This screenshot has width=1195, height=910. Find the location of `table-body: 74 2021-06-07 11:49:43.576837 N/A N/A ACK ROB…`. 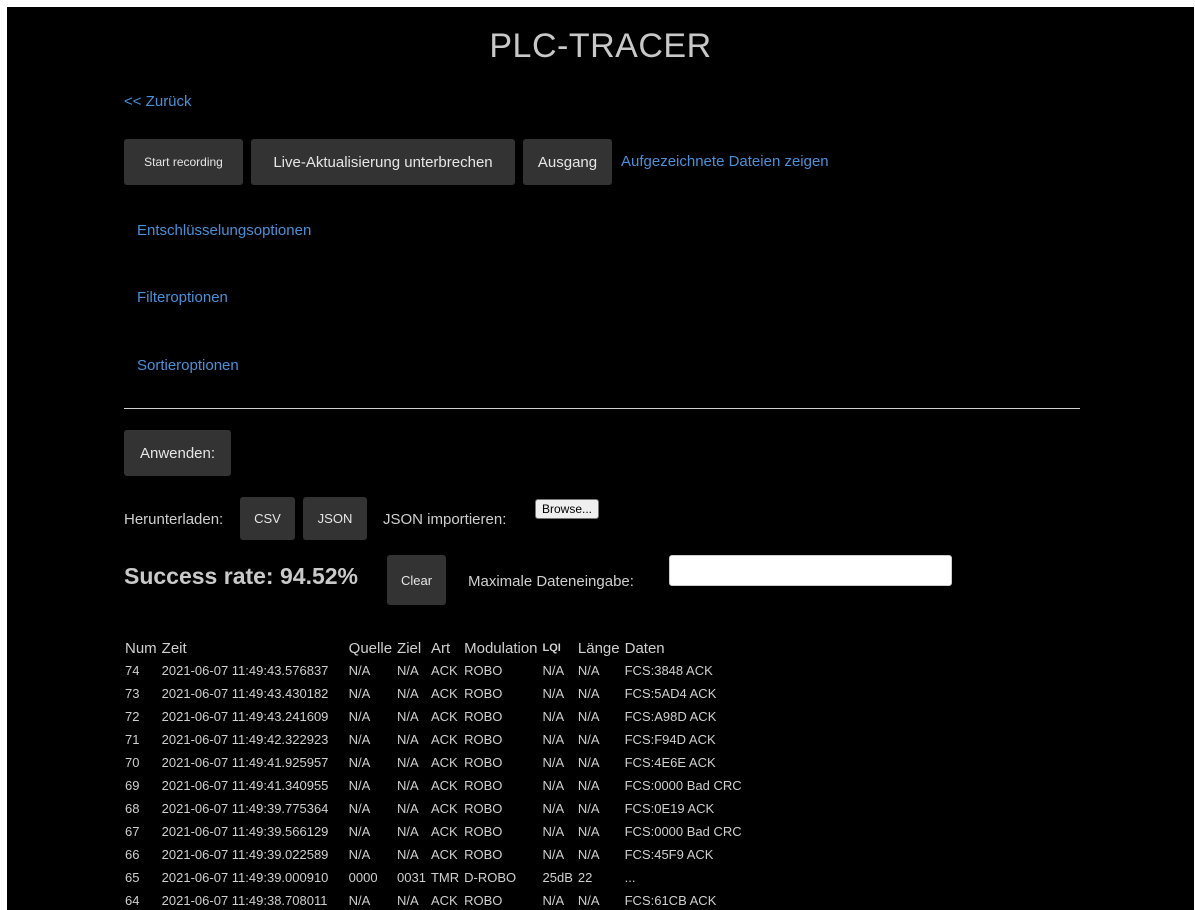

table-body: 74 2021-06-07 11:49:43.576837 N/A N/A ACK ROB… is located at coordinates (435, 784).